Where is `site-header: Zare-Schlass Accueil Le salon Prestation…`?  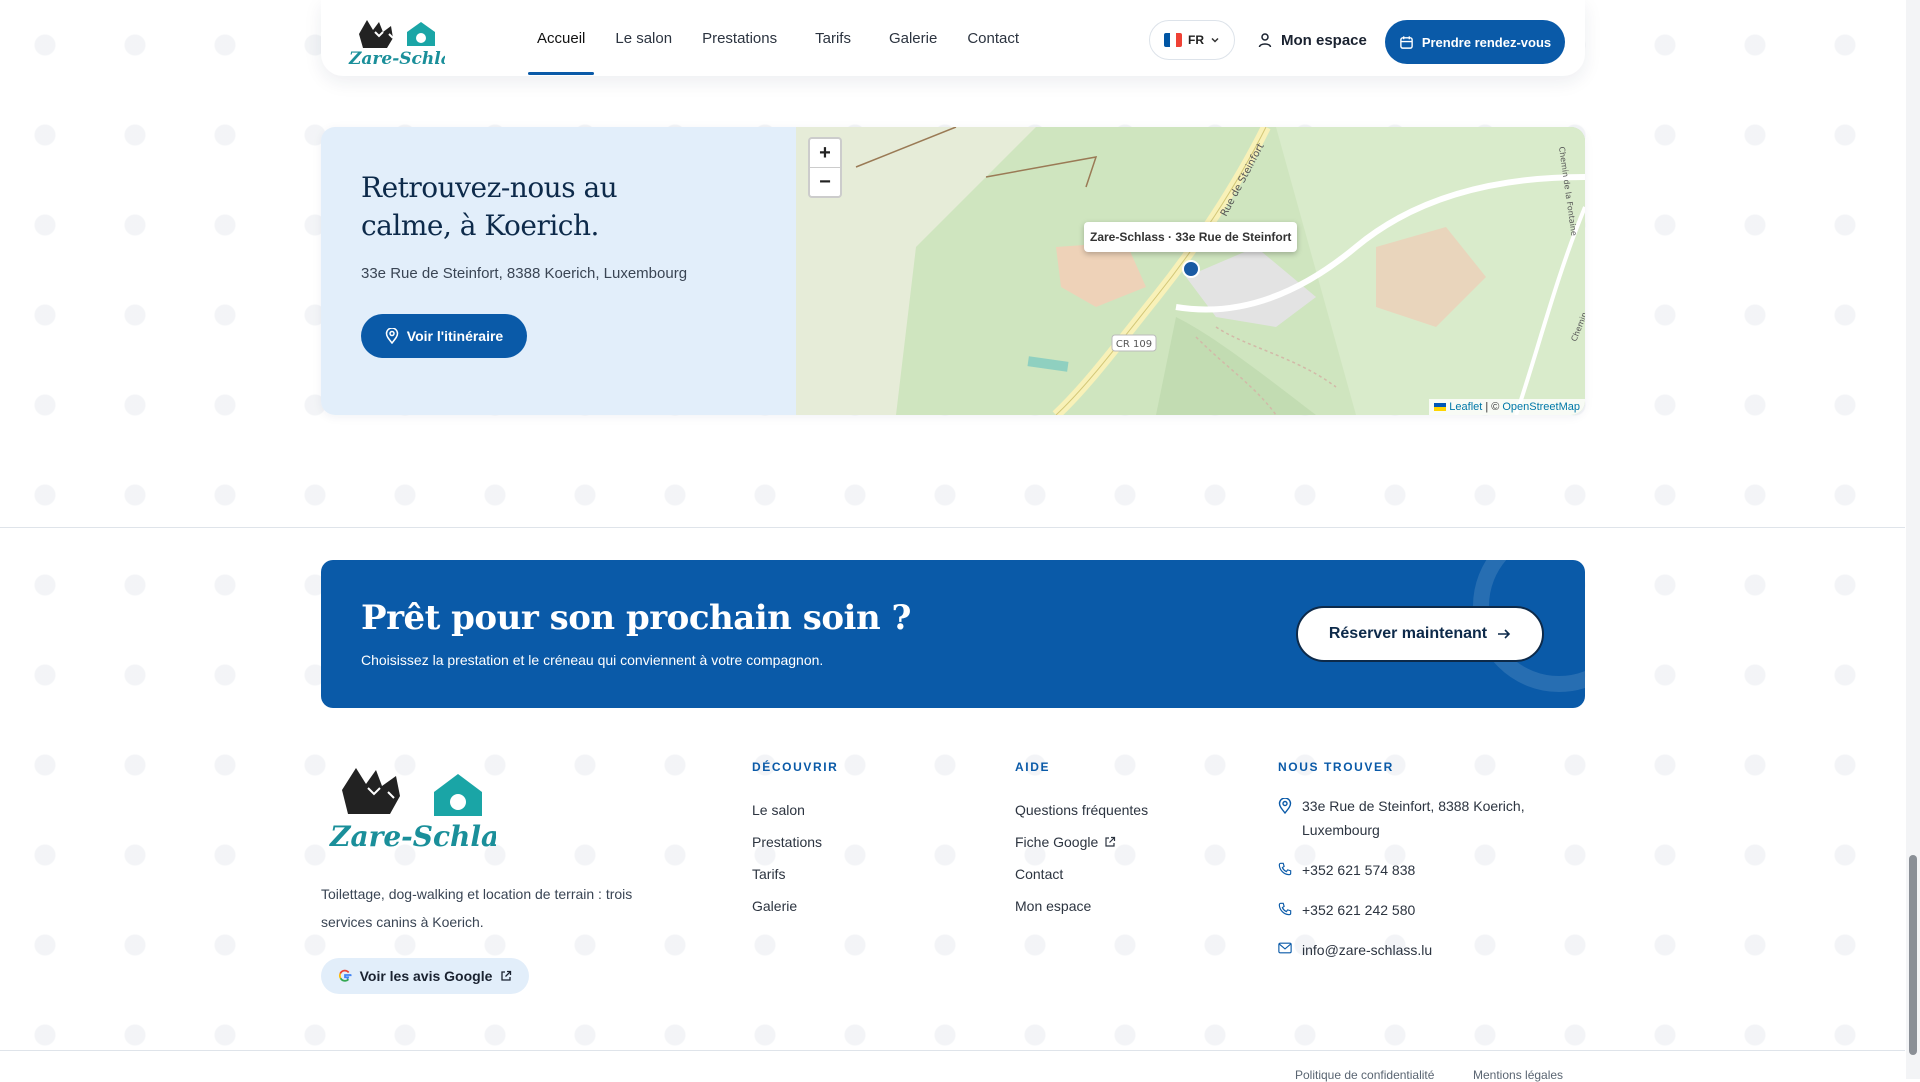
site-header: Zare-Schlass Accueil Le salon Prestation… is located at coordinates (953, 38).